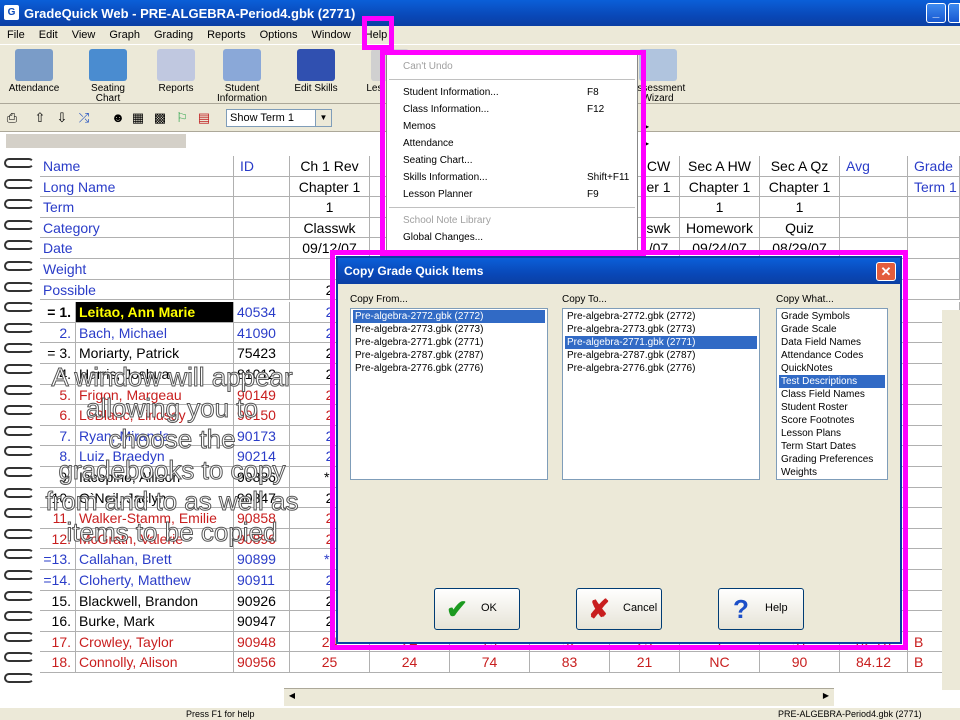  What do you see at coordinates (155, 312) in the screenshot?
I see `student-name: Leitao, Ann Marie` at bounding box center [155, 312].